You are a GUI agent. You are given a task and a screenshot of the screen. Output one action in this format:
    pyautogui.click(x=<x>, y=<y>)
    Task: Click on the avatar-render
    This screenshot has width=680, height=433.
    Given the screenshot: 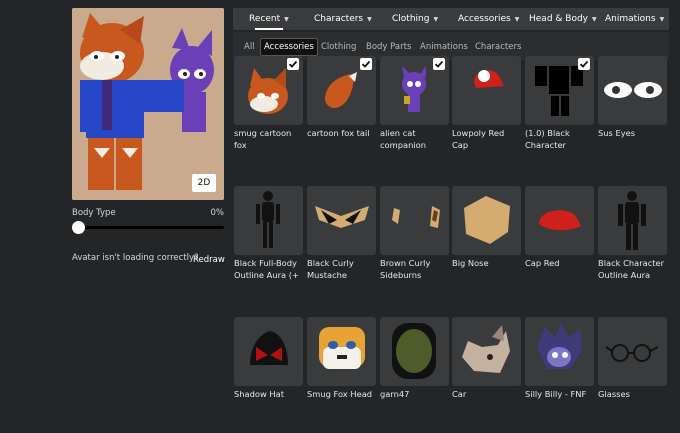 What is the action you would take?
    pyautogui.click(x=148, y=104)
    